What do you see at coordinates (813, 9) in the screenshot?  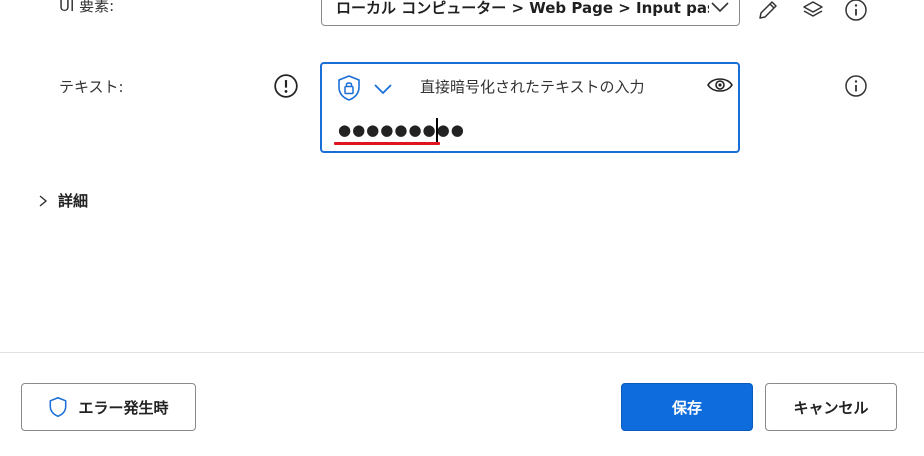 I see `layers-icon` at bounding box center [813, 9].